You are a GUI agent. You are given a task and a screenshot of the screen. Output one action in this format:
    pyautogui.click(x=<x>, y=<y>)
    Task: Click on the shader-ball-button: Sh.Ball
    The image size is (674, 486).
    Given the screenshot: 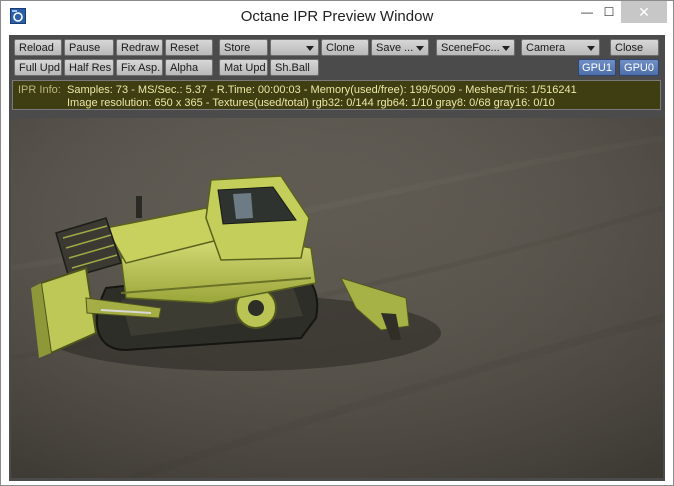 What is the action you would take?
    pyautogui.click(x=294, y=67)
    